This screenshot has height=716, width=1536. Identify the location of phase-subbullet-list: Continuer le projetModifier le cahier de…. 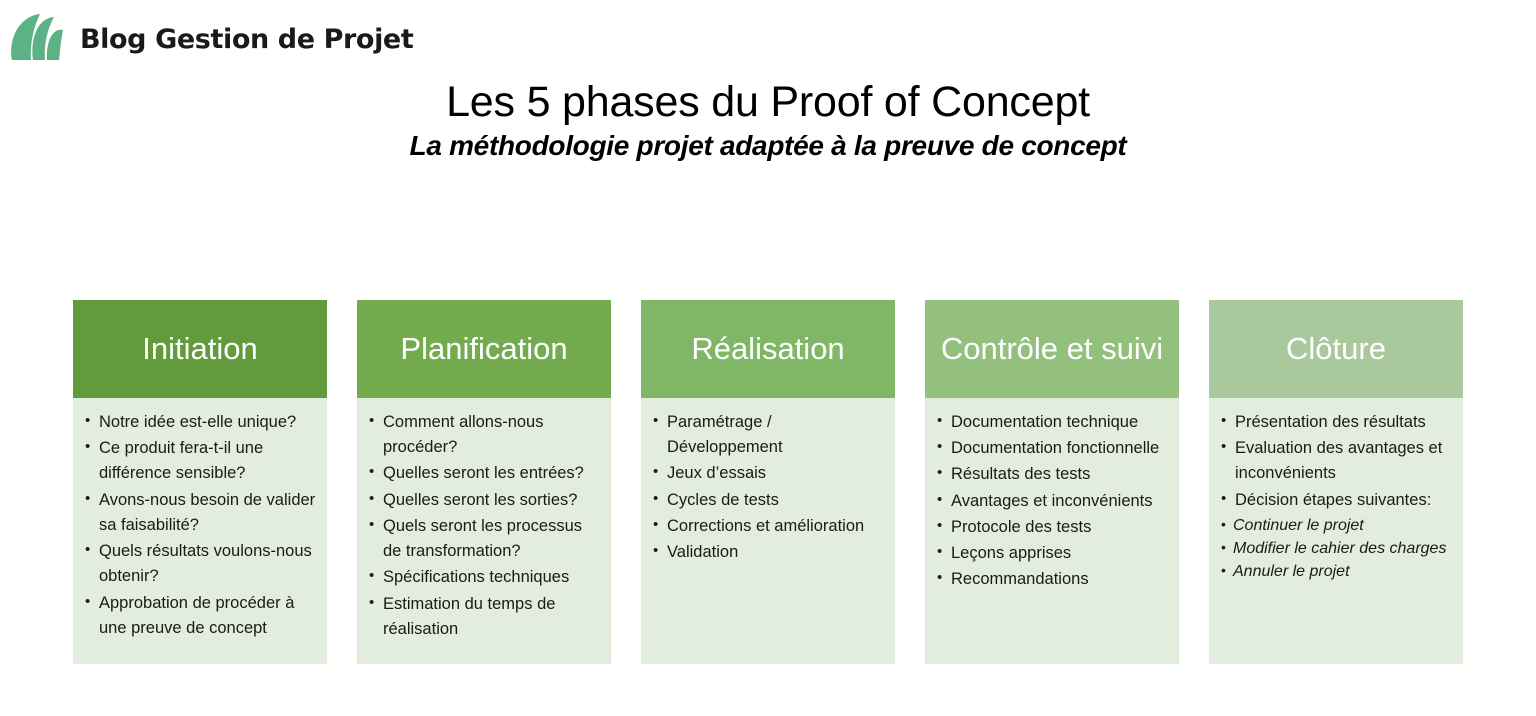
(1336, 549).